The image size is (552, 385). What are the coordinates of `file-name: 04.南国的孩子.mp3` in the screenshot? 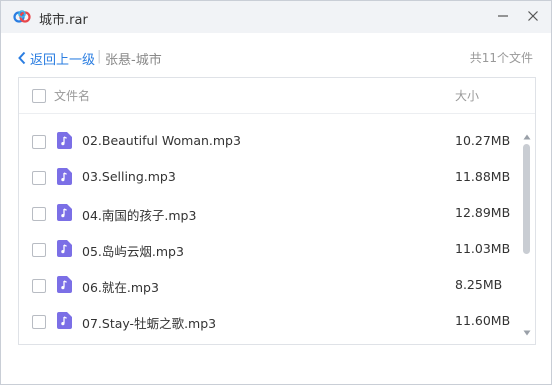 It's located at (139, 215).